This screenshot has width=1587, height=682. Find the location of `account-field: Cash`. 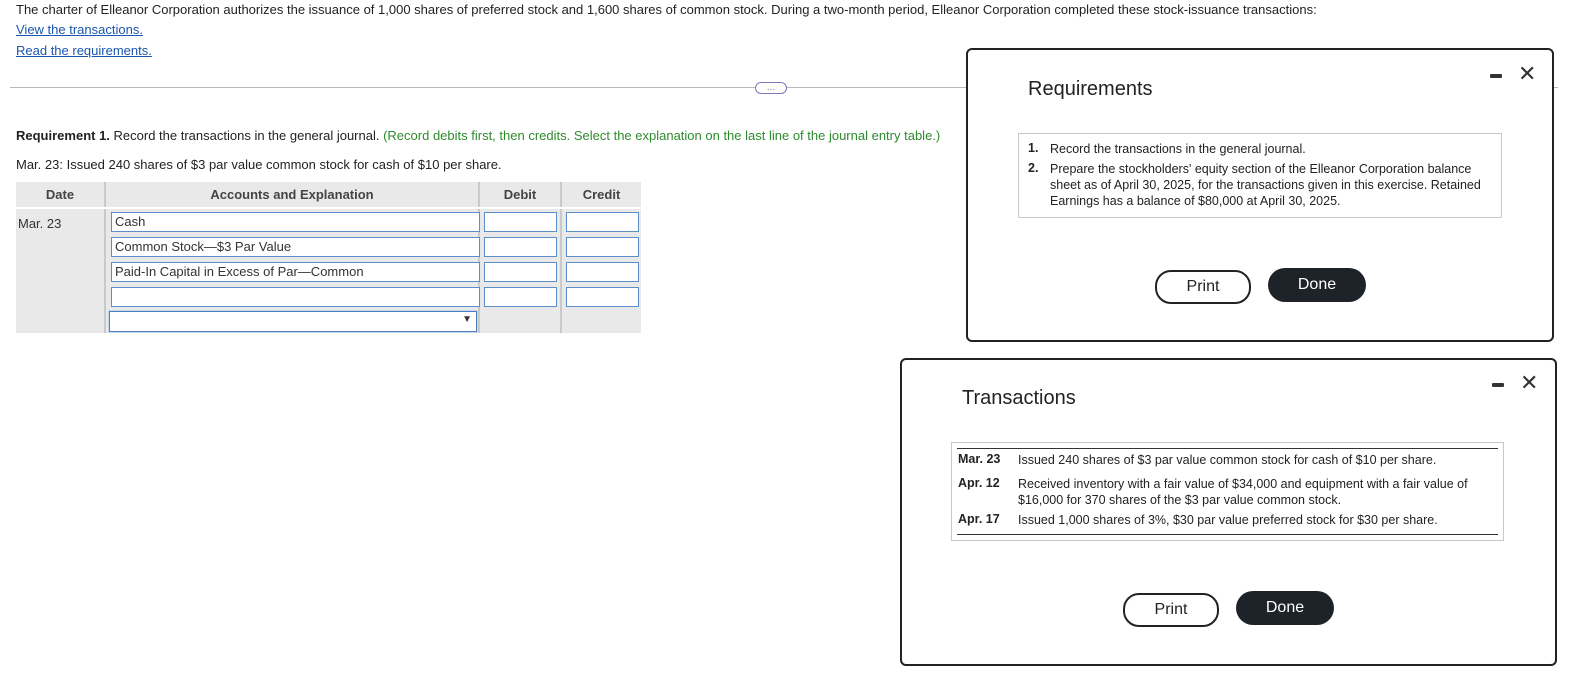

account-field: Cash is located at coordinates (295, 222).